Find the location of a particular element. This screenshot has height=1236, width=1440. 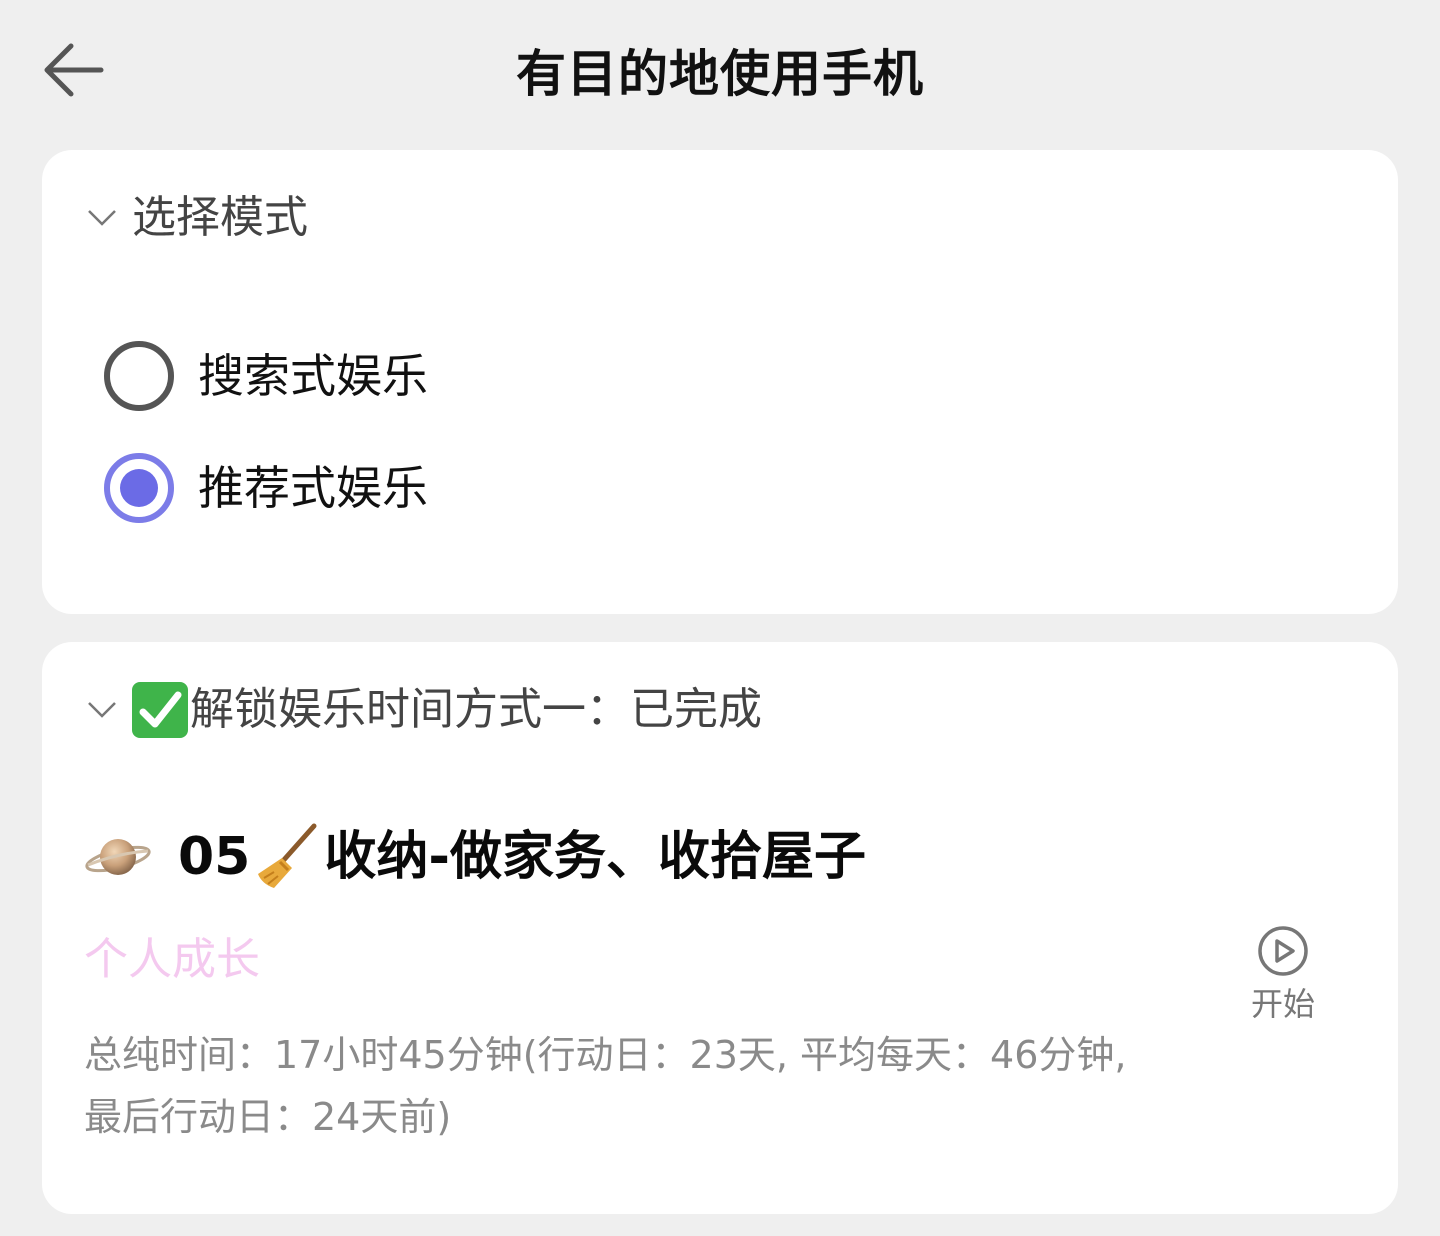

header-bar: 有目的地使用手机 is located at coordinates (720, 75).